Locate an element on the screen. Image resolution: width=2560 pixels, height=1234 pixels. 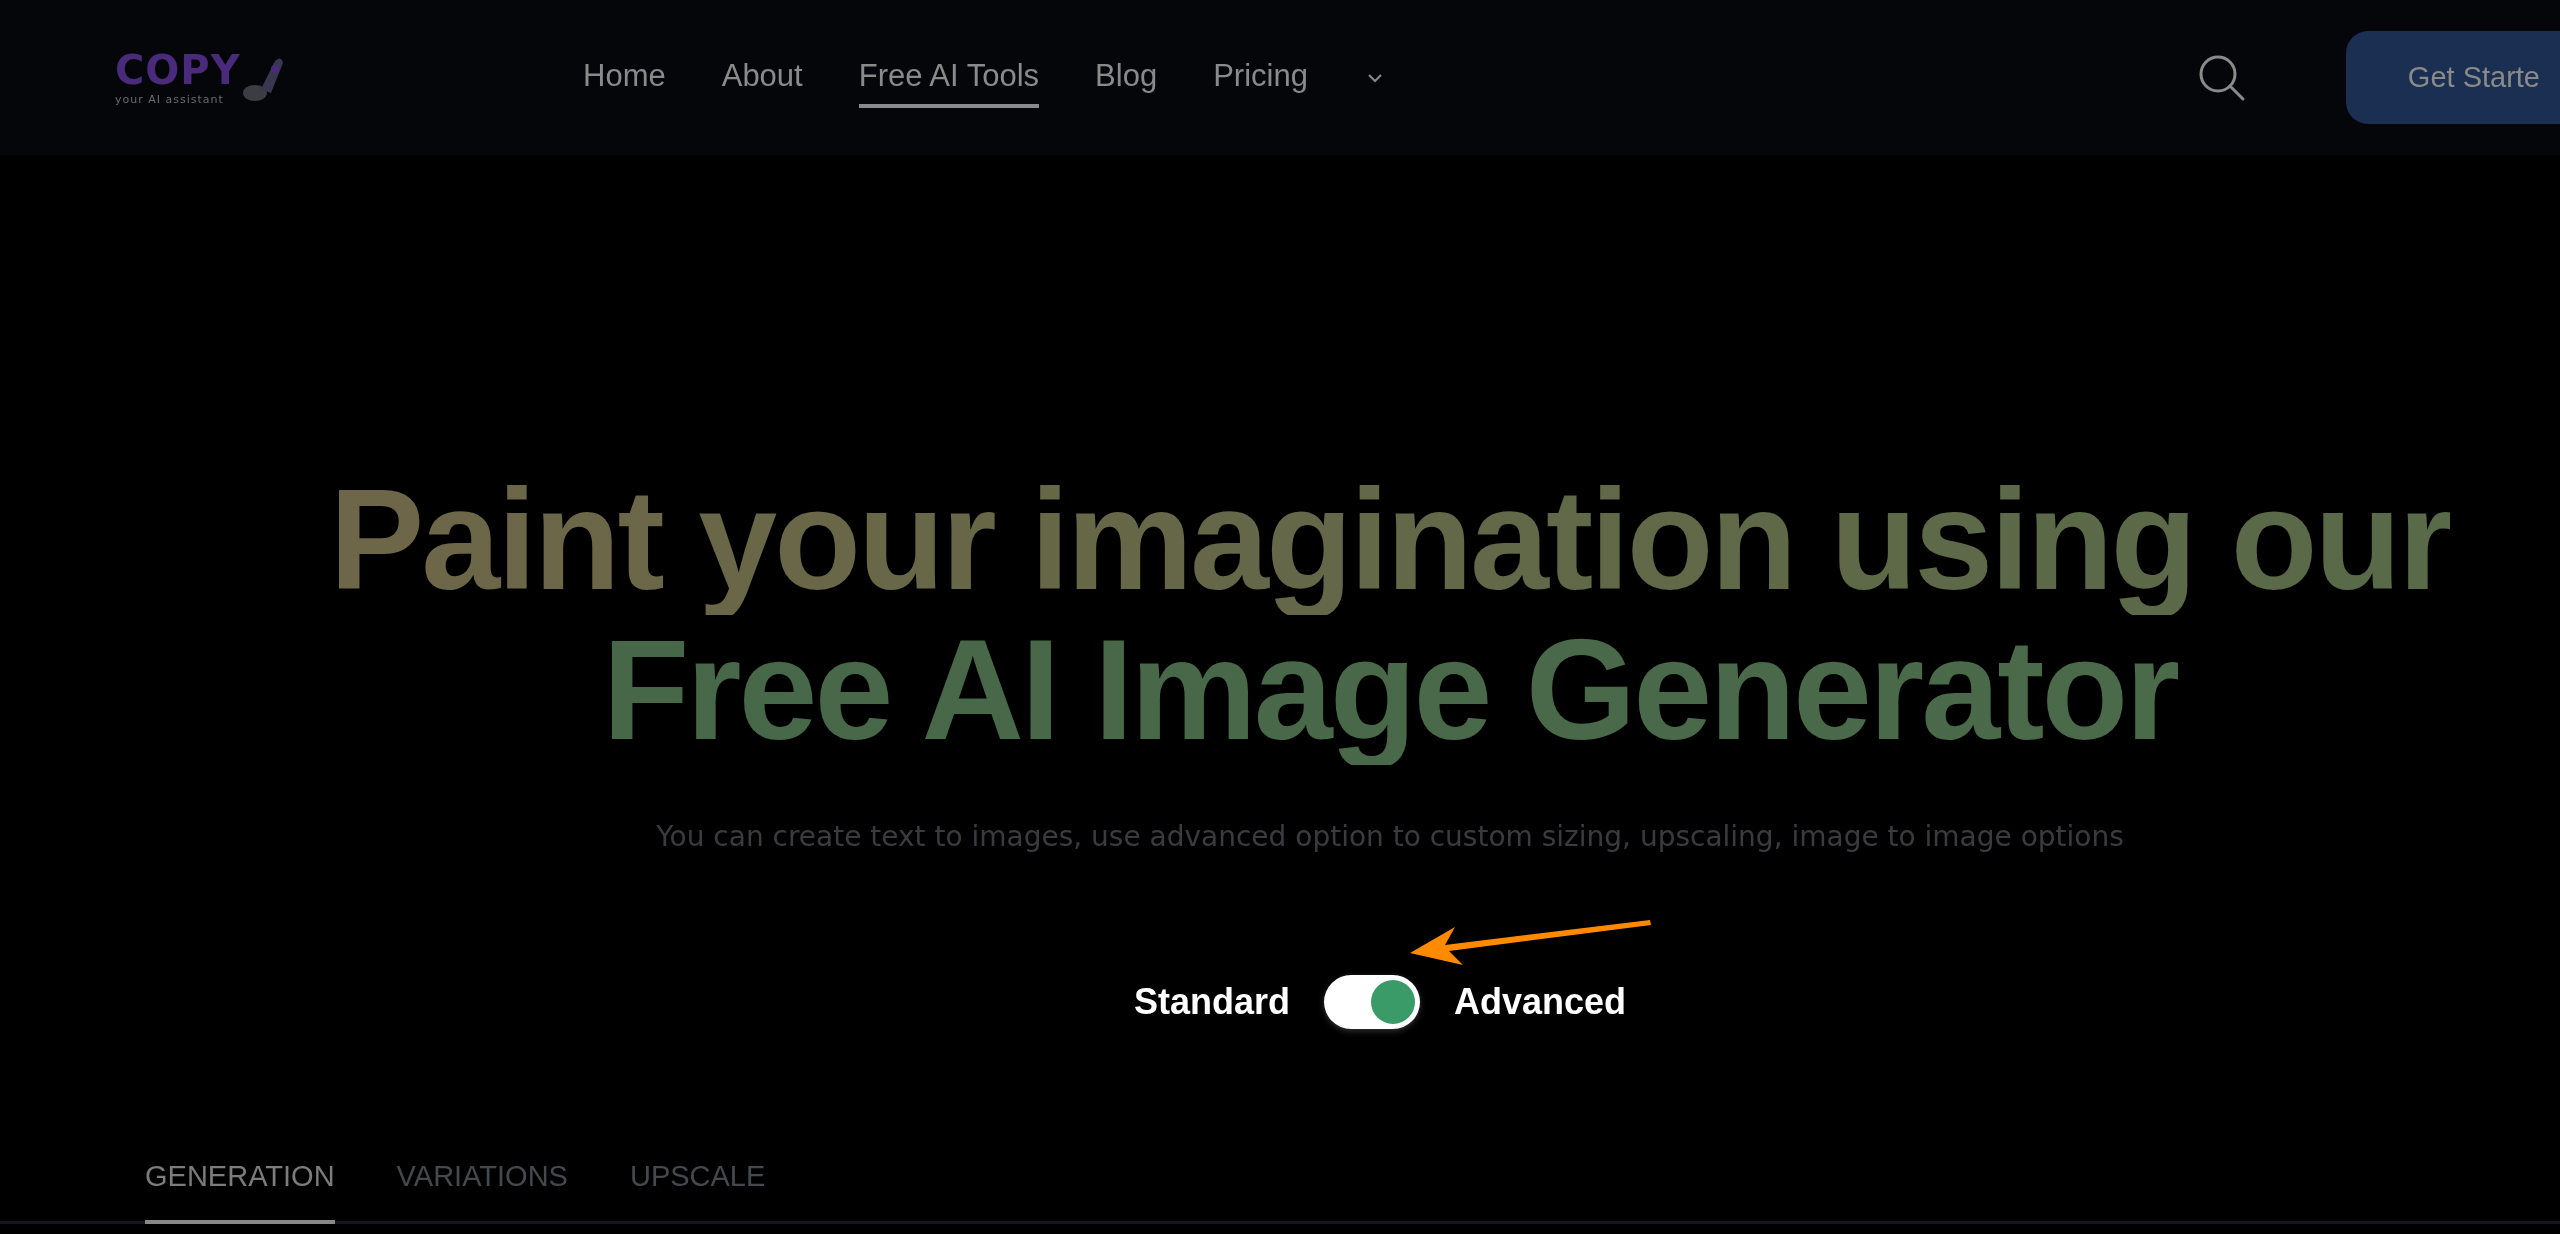
nav-link: About is located at coordinates (762, 77).